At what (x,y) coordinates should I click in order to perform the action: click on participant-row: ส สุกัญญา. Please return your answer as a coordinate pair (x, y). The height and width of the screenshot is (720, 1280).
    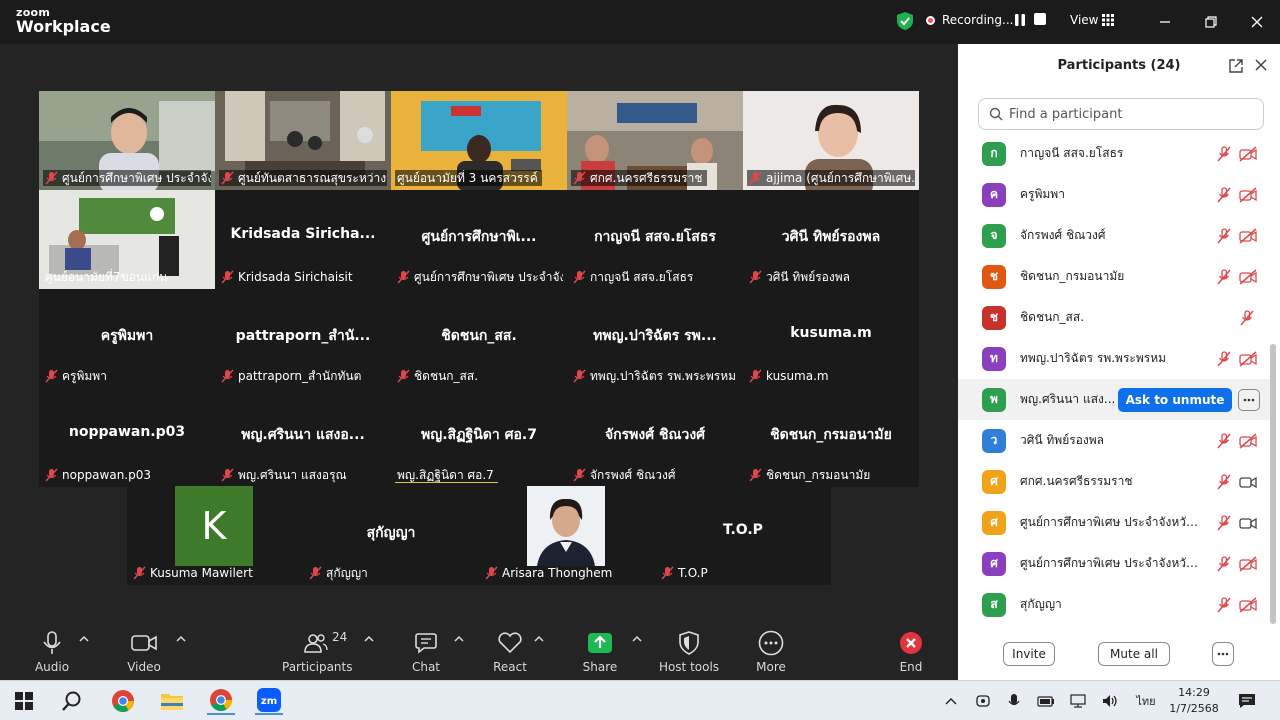
    Looking at the image, I should click on (1114, 604).